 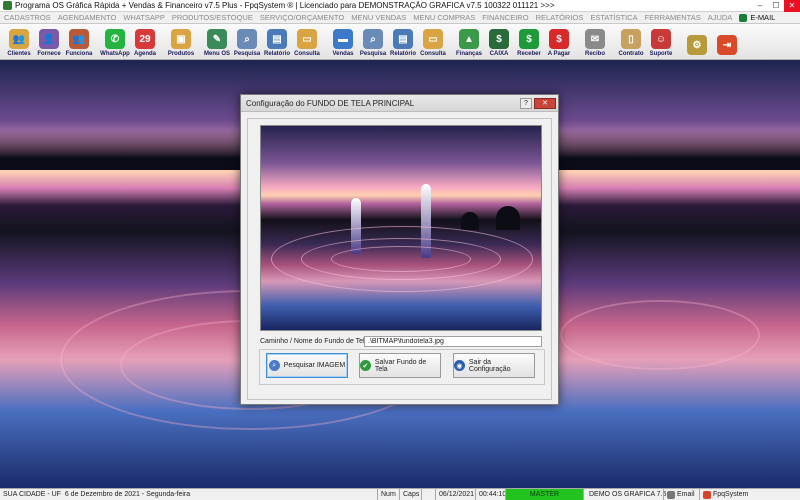 I want to click on menu-email-label: E-MAIL, so click(x=763, y=17).